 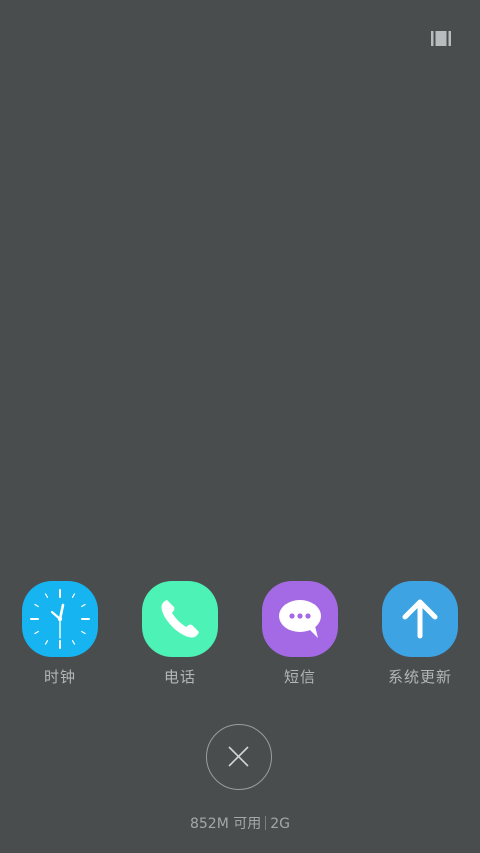 I want to click on close-icon, so click(x=238, y=756).